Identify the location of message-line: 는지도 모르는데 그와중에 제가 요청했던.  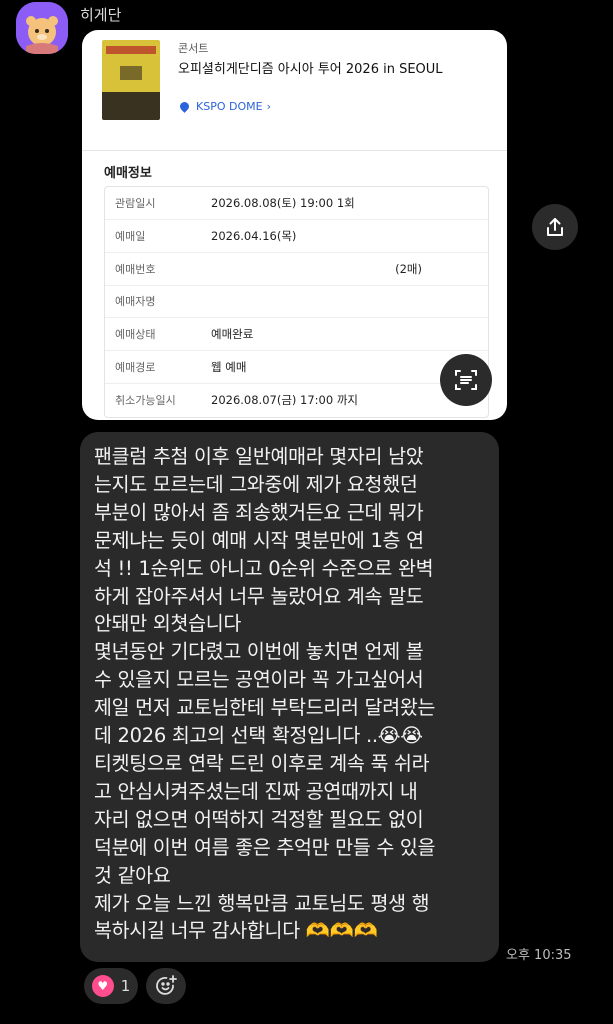
(256, 484).